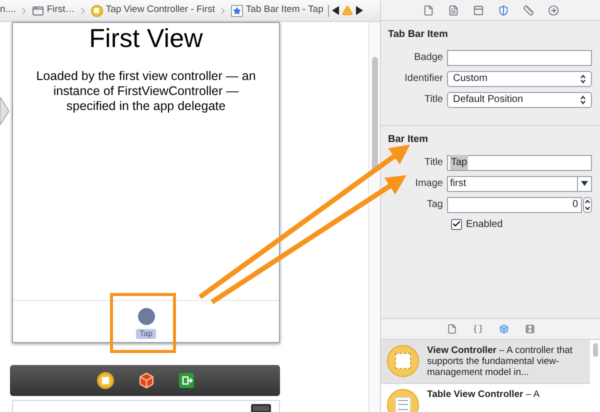 The image size is (600, 412). What do you see at coordinates (403, 400) in the screenshot?
I see `table-controller-icon` at bounding box center [403, 400].